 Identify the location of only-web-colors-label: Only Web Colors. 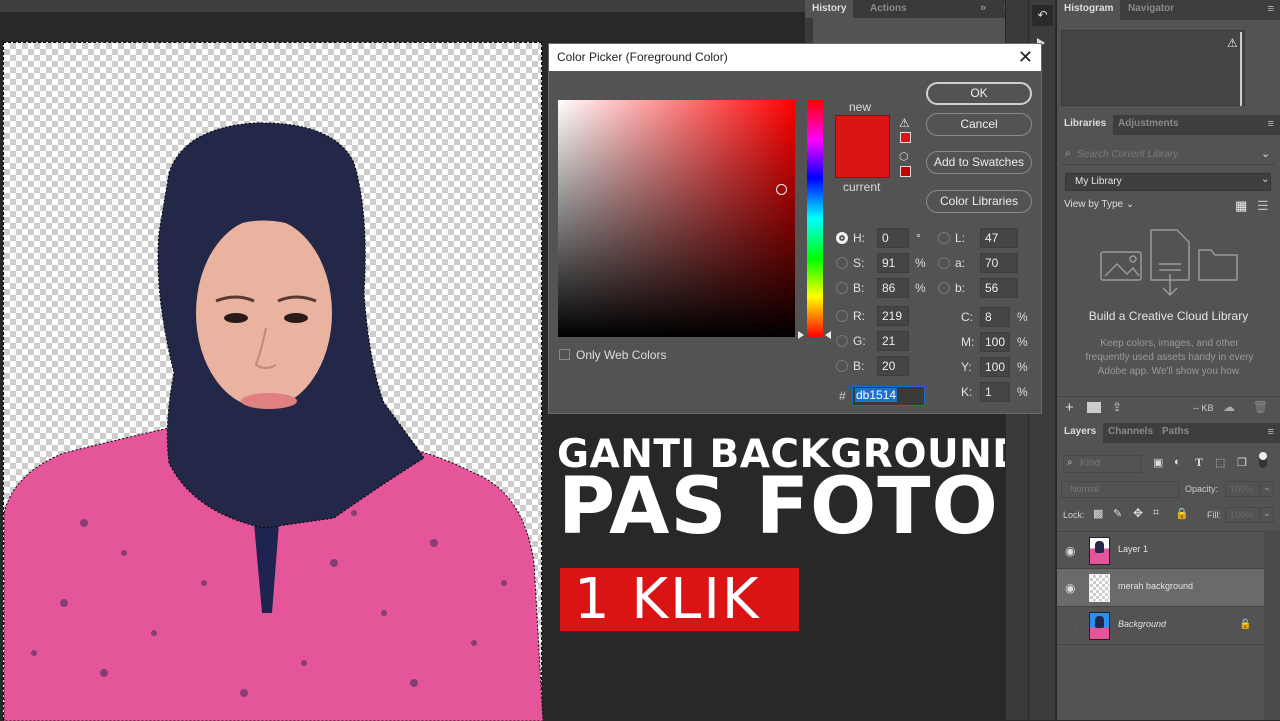
(621, 355).